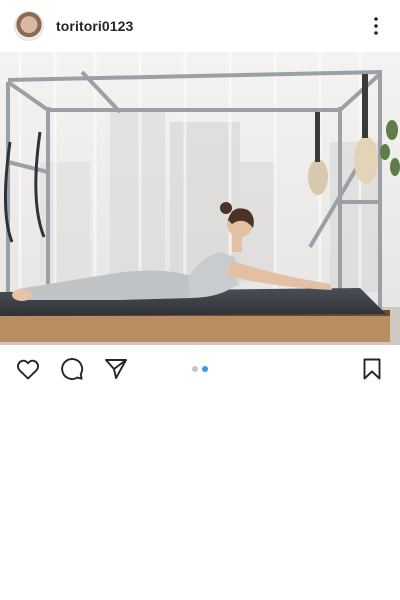 The width and height of the screenshot is (400, 600). I want to click on avatar, so click(29, 26).